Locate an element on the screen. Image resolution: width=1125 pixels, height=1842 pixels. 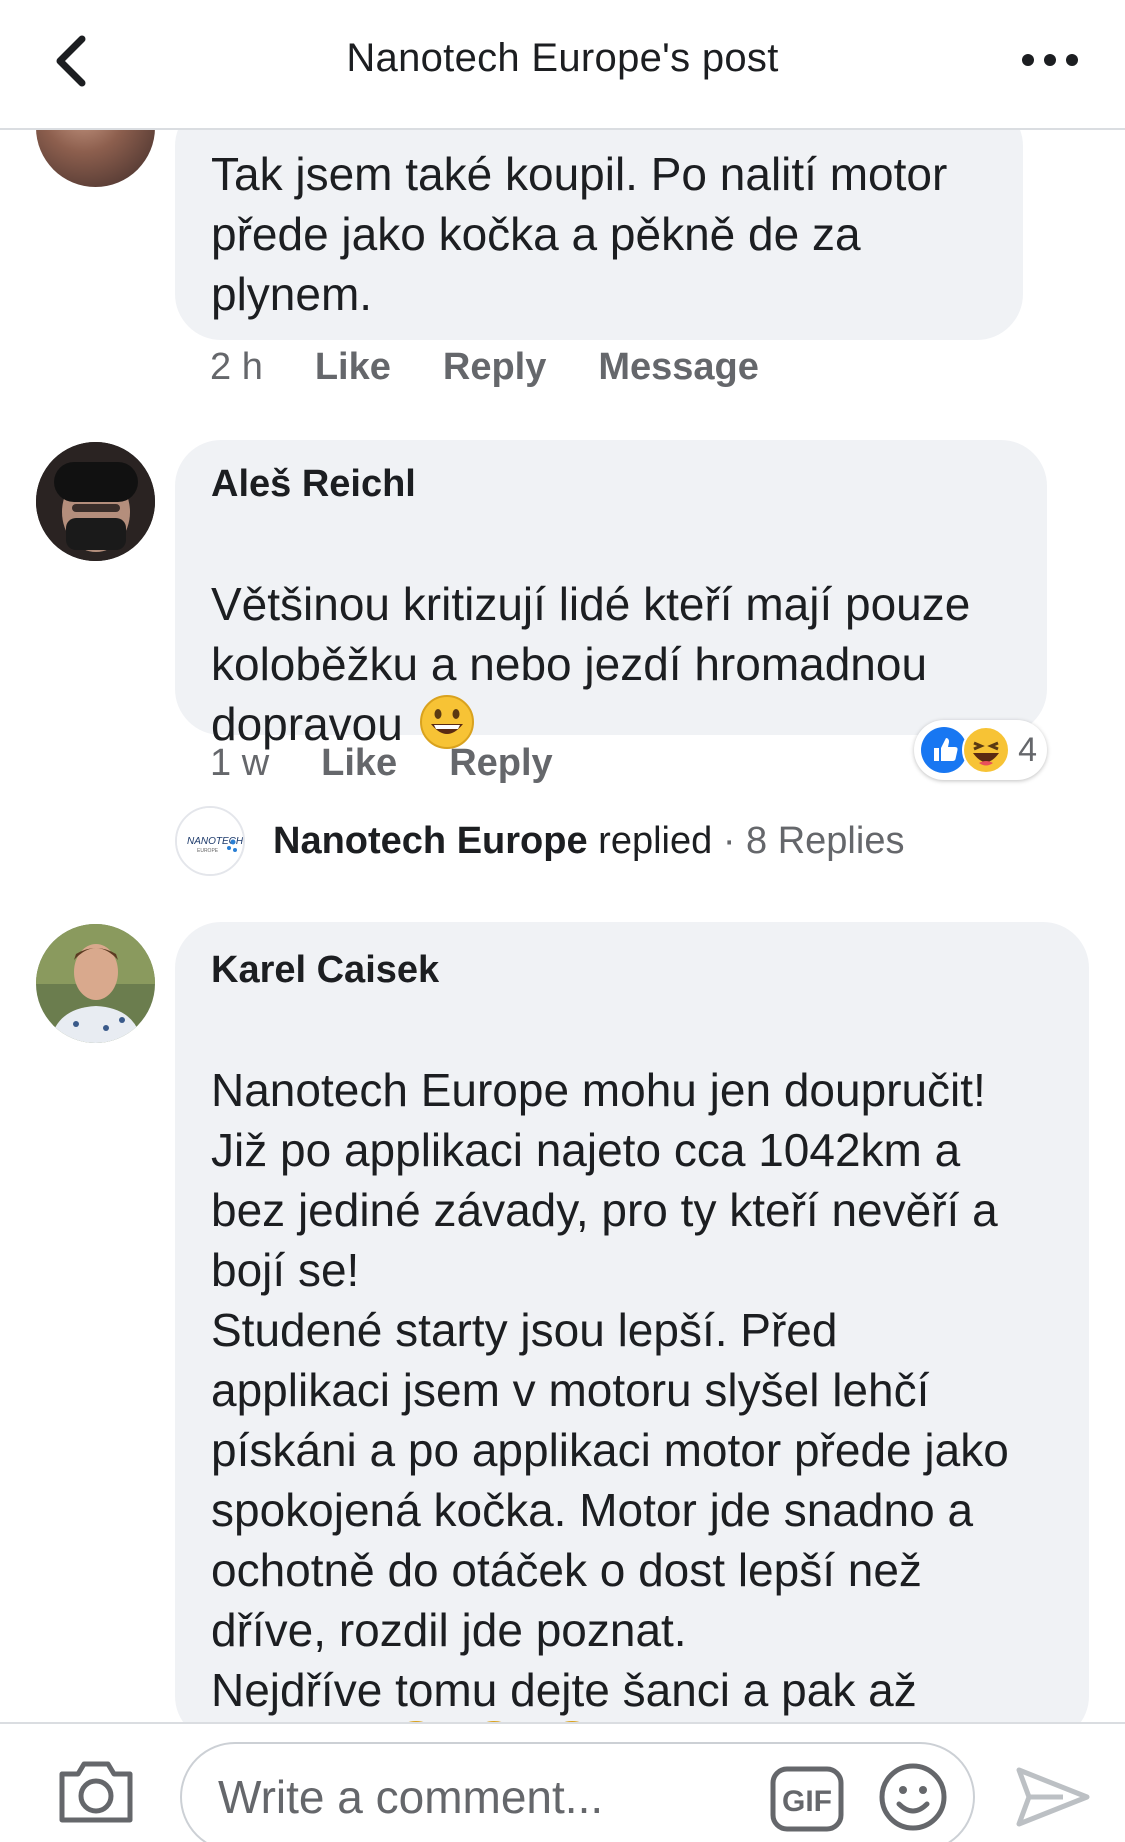
gif-button: GIF is located at coordinates (807, 1799).